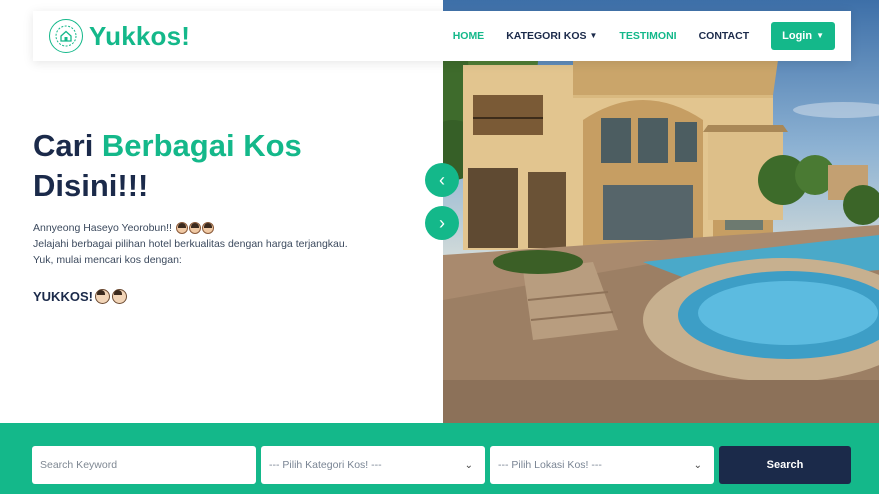 This screenshot has width=879, height=494. What do you see at coordinates (91, 185) in the screenshot?
I see `hero-title-part2: Disini!!!` at bounding box center [91, 185].